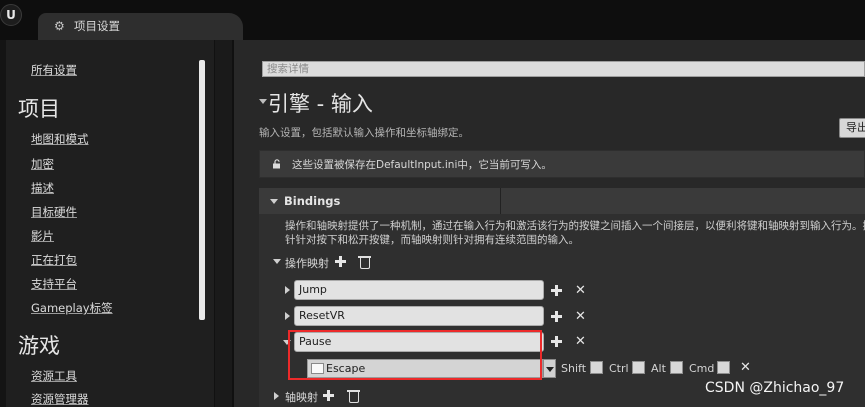 This screenshot has width=865, height=407. What do you see at coordinates (419, 290) in the screenshot?
I see `action-name-input: Jump` at bounding box center [419, 290].